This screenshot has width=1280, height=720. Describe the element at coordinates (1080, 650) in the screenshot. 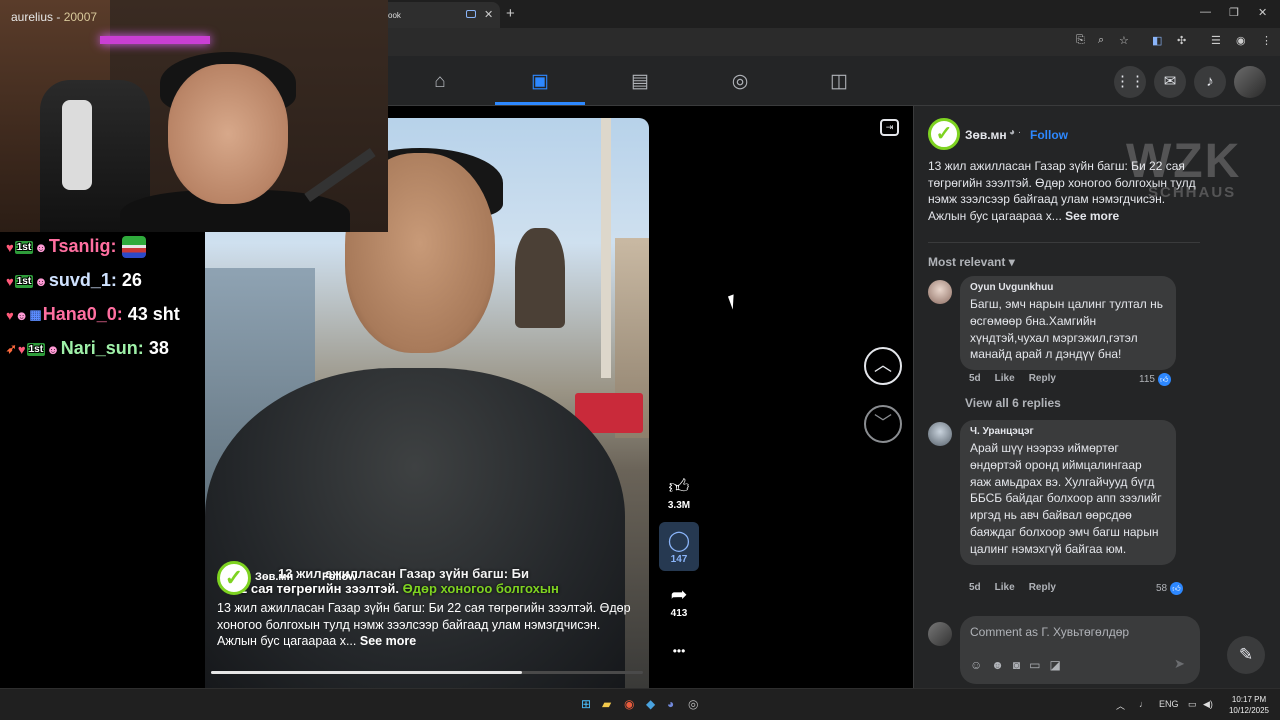

I see `comment-composer: Comment as Г. Хувьтөгөлдөр ☺☻◙▭◪ ➤` at that location.